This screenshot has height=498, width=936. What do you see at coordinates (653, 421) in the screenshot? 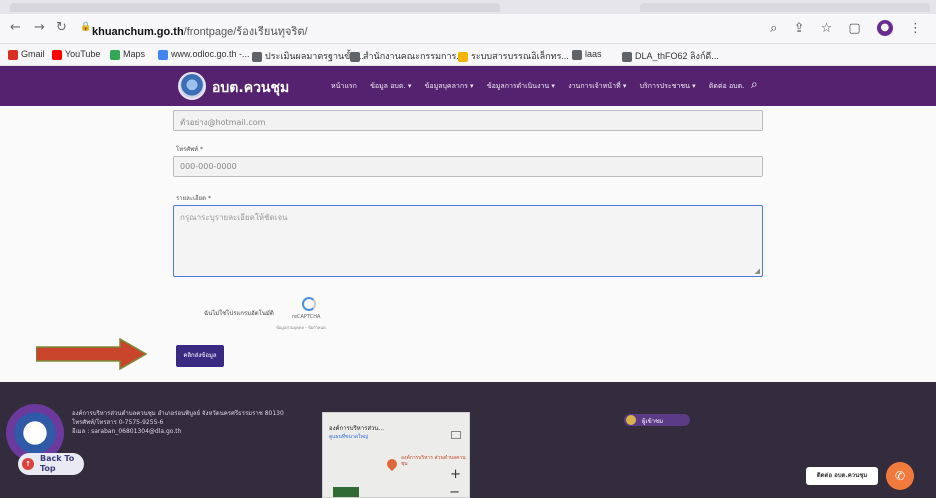
I see `visitor-label: ผู้เข้าชม` at bounding box center [653, 421].